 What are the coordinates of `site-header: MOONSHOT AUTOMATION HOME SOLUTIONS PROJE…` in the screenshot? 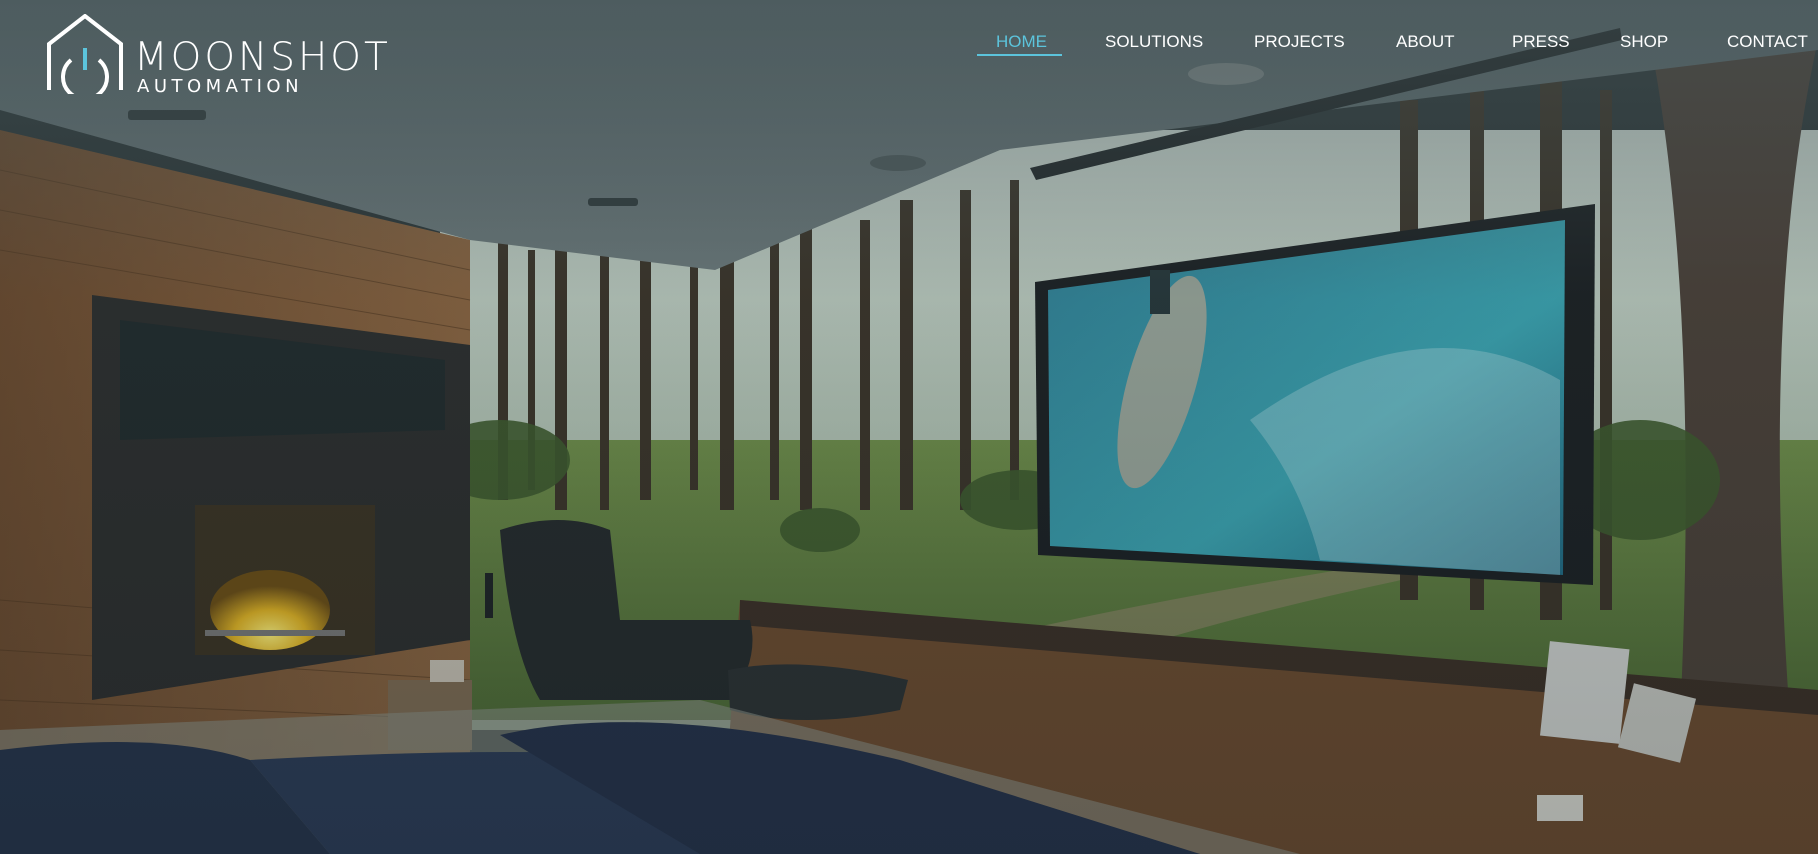 It's located at (909, 55).